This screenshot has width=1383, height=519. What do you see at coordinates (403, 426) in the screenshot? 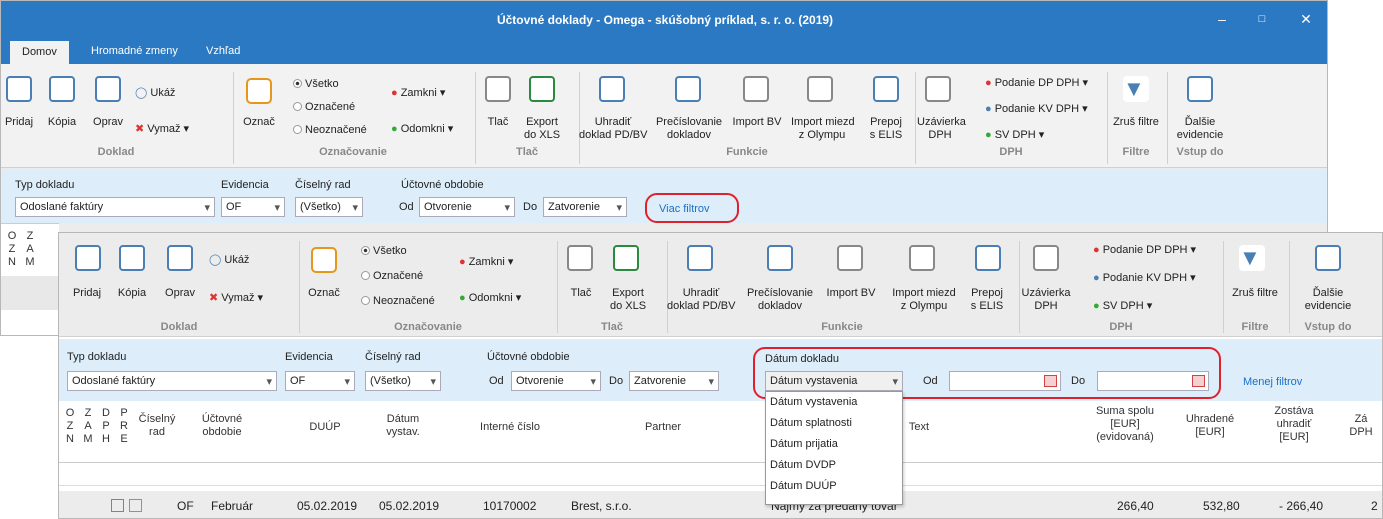
I see `col-datum: Dátum vystav.` at bounding box center [403, 426].